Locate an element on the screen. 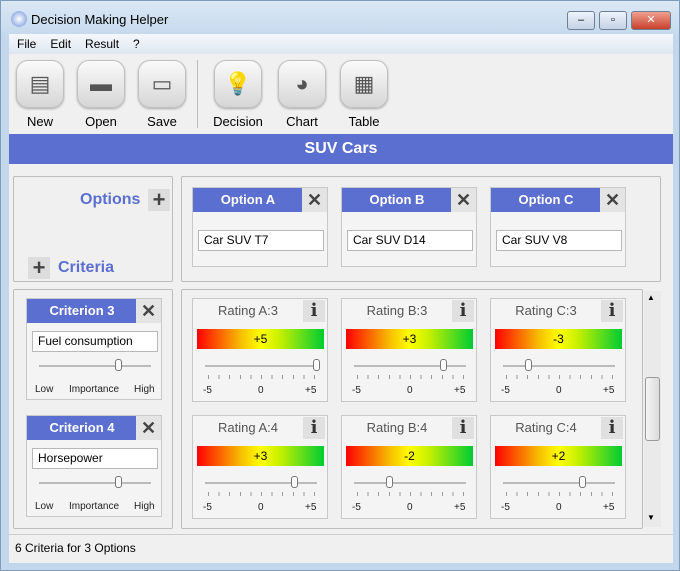 The height and width of the screenshot is (571, 680). table-icon: ▦ is located at coordinates (364, 84).